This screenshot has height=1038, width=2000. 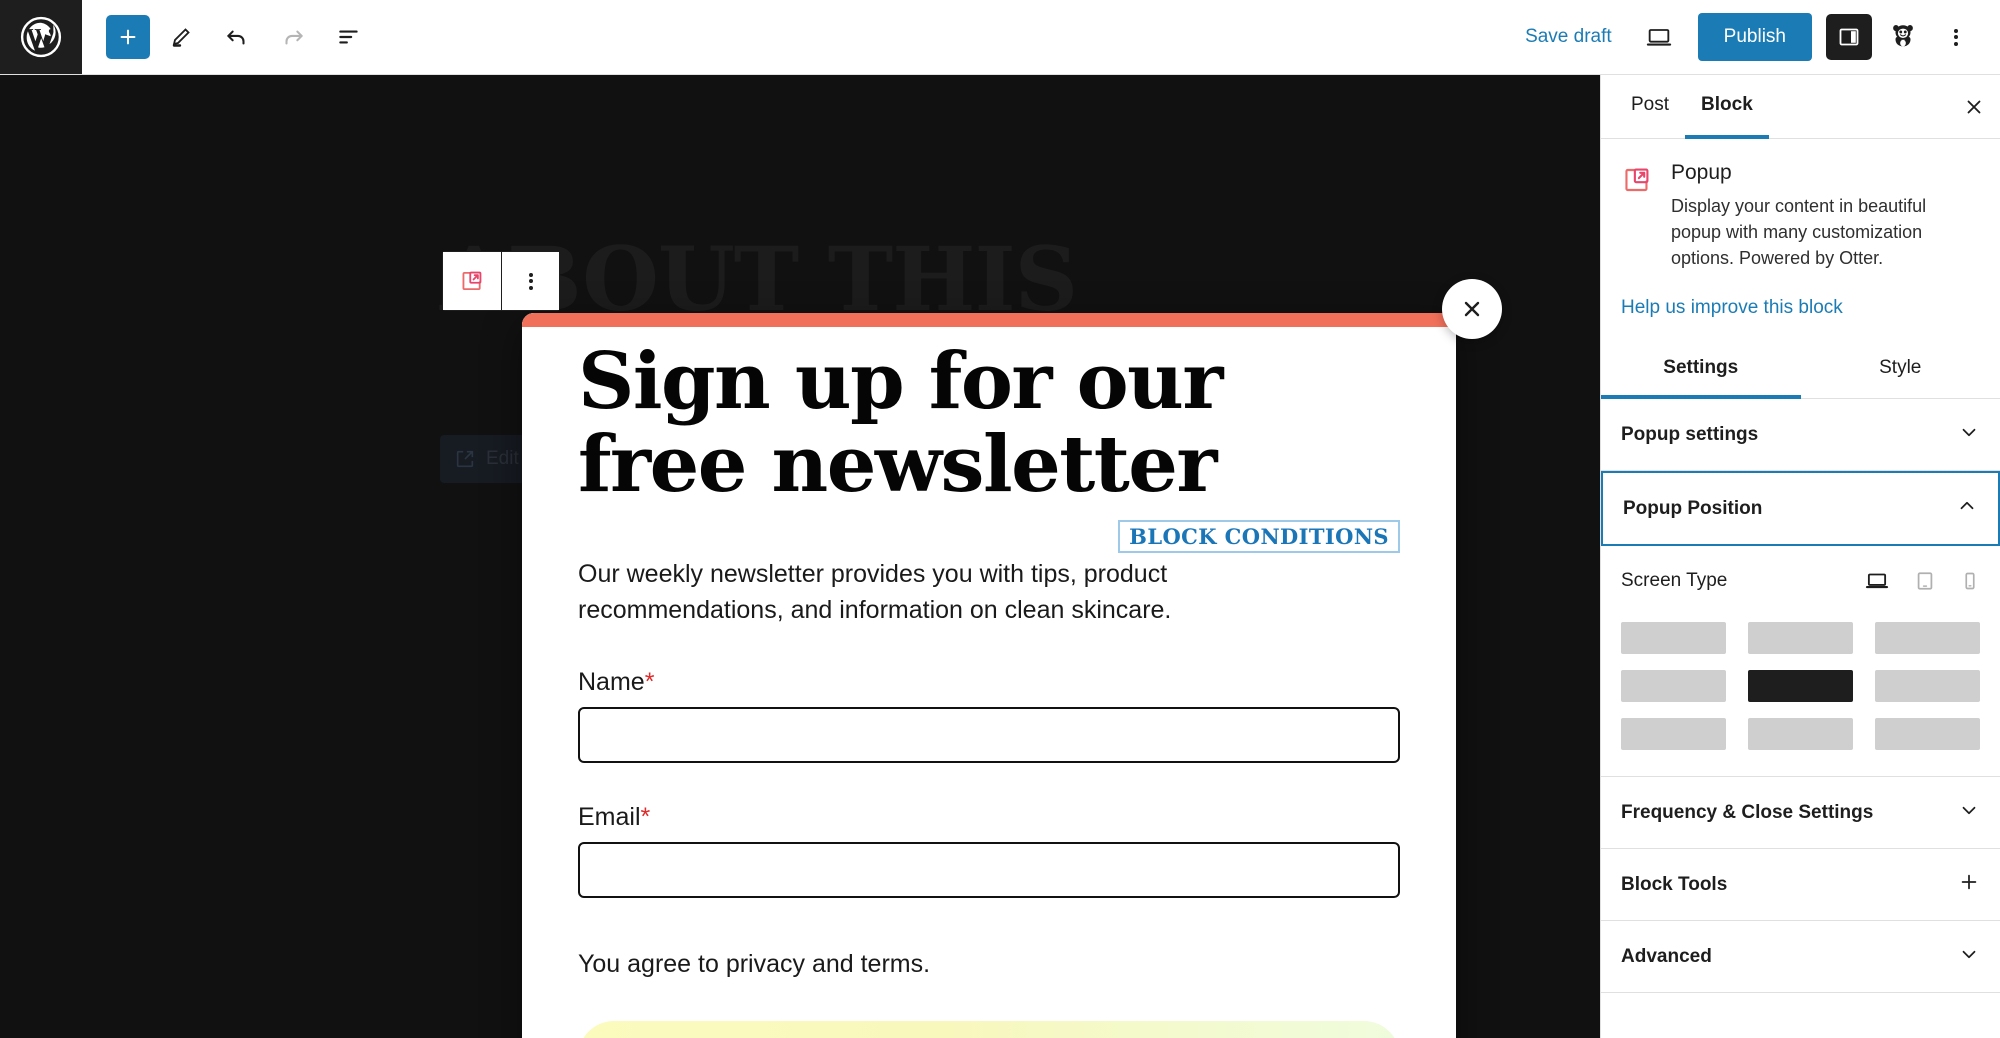 What do you see at coordinates (41, 37) in the screenshot?
I see `wordpress-logo-icon` at bounding box center [41, 37].